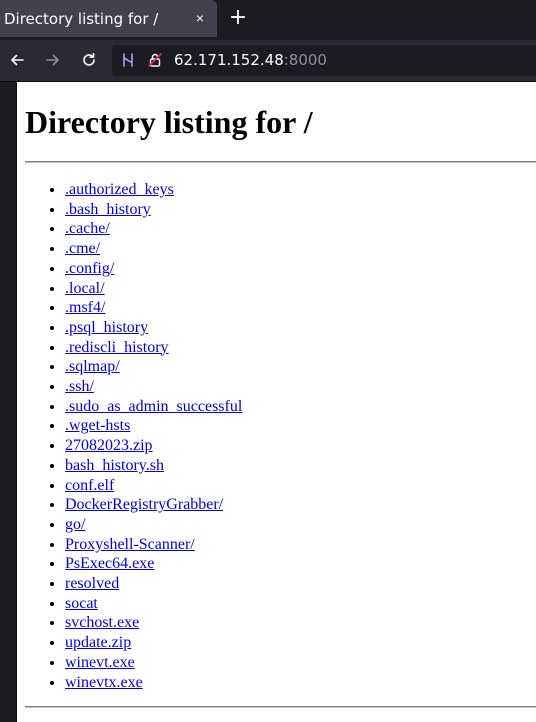 This screenshot has width=536, height=722. Describe the element at coordinates (102, 622) in the screenshot. I see `file-link: svchost.exe` at that location.